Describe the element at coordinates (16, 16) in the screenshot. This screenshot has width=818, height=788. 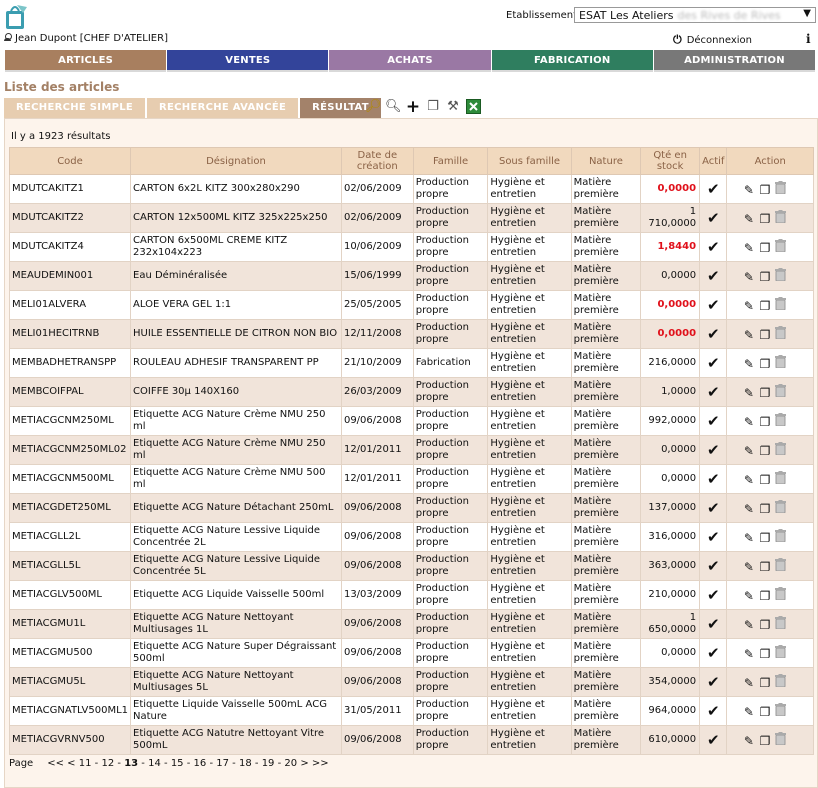
I see `app-logo-icon` at that location.